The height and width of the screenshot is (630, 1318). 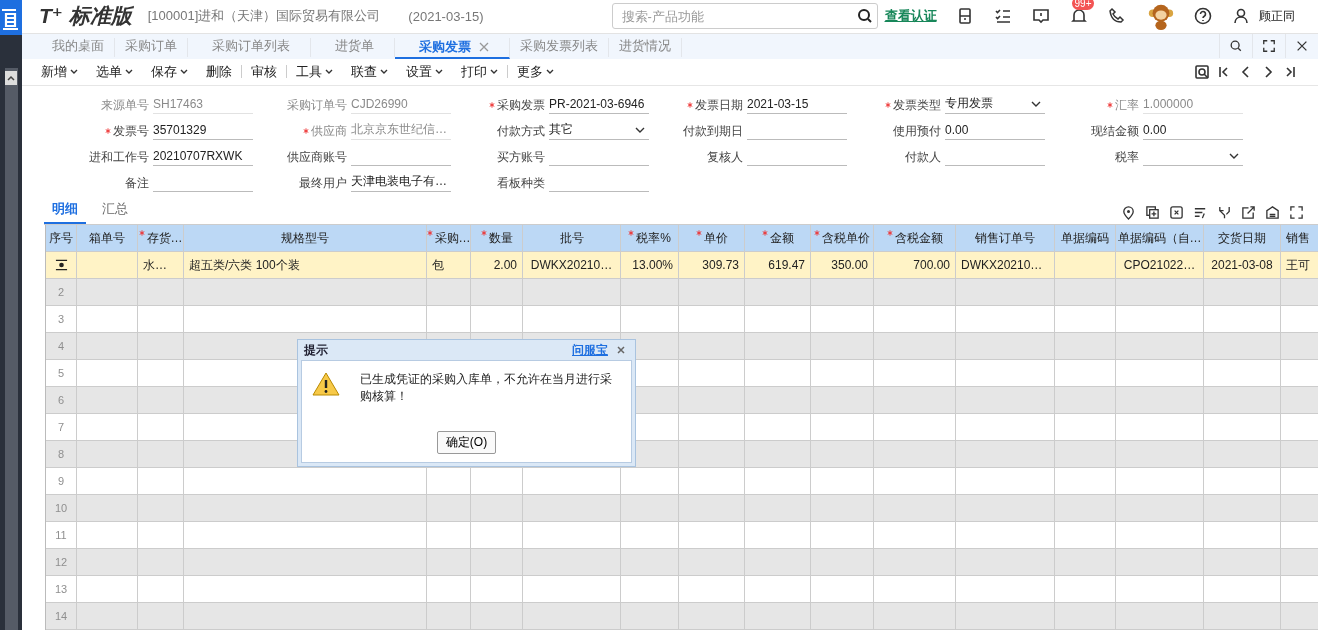 I want to click on help-link: 问服宝, so click(x=590, y=350).